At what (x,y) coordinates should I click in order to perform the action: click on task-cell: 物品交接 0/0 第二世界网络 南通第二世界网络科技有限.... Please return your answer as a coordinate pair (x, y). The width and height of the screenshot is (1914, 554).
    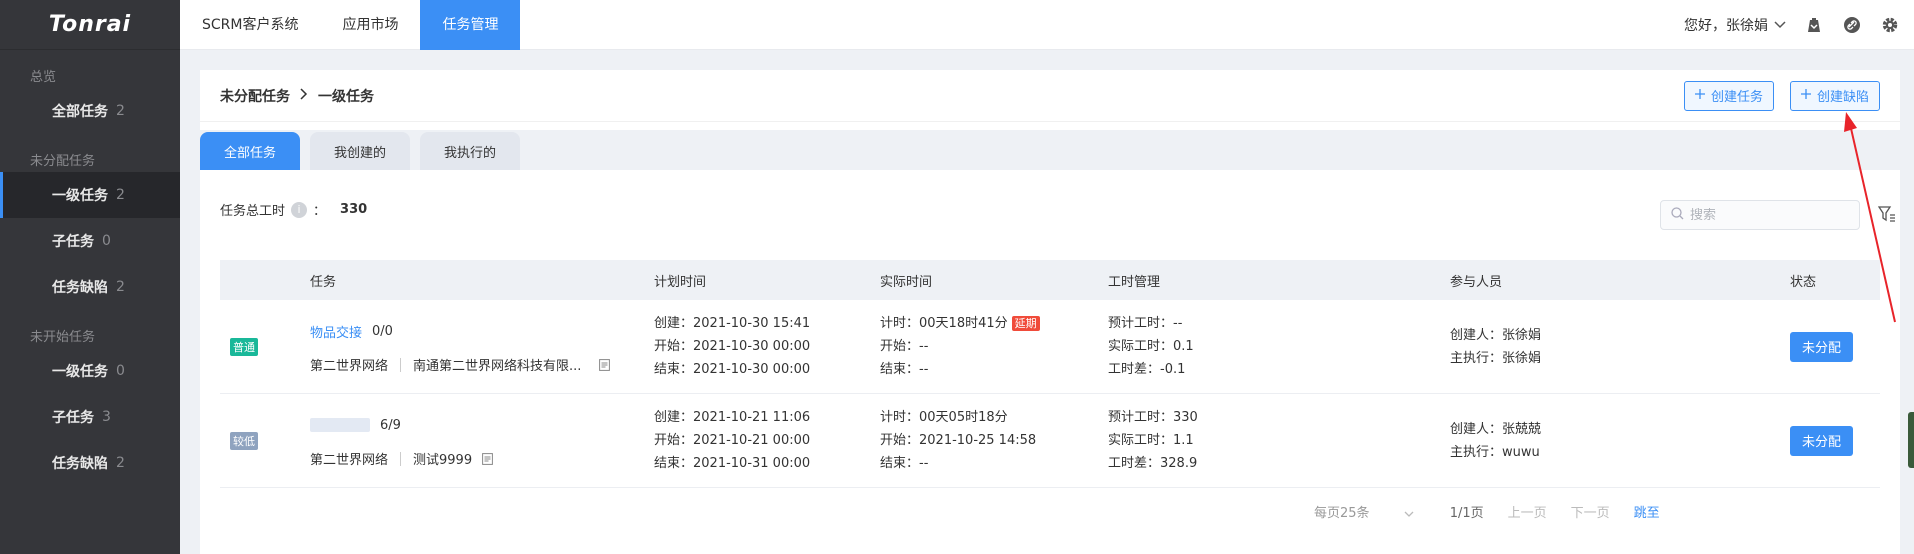
    Looking at the image, I should click on (482, 346).